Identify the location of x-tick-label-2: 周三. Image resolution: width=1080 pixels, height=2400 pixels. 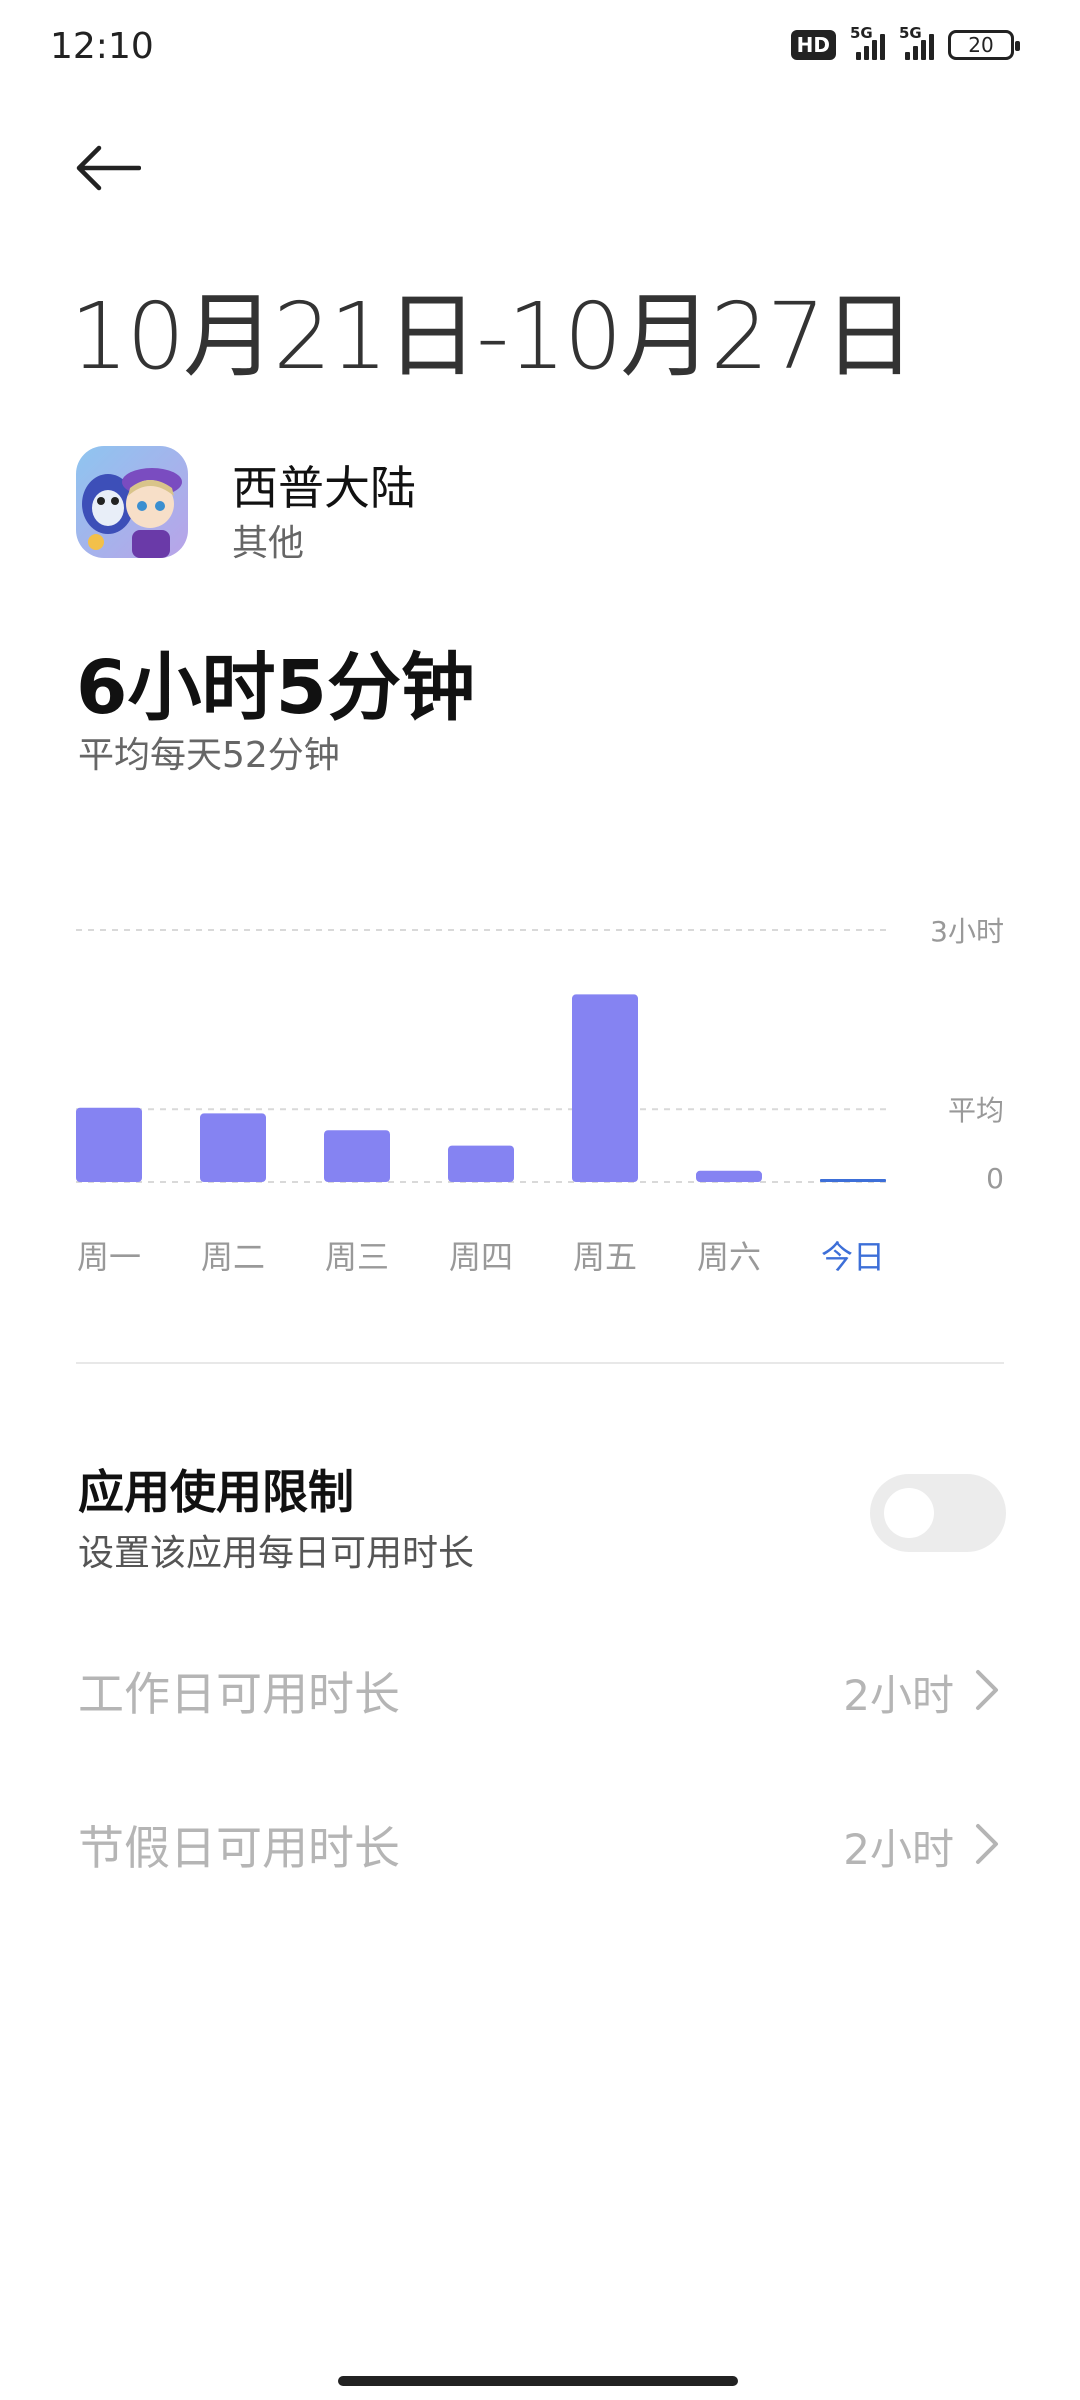
(356, 1257).